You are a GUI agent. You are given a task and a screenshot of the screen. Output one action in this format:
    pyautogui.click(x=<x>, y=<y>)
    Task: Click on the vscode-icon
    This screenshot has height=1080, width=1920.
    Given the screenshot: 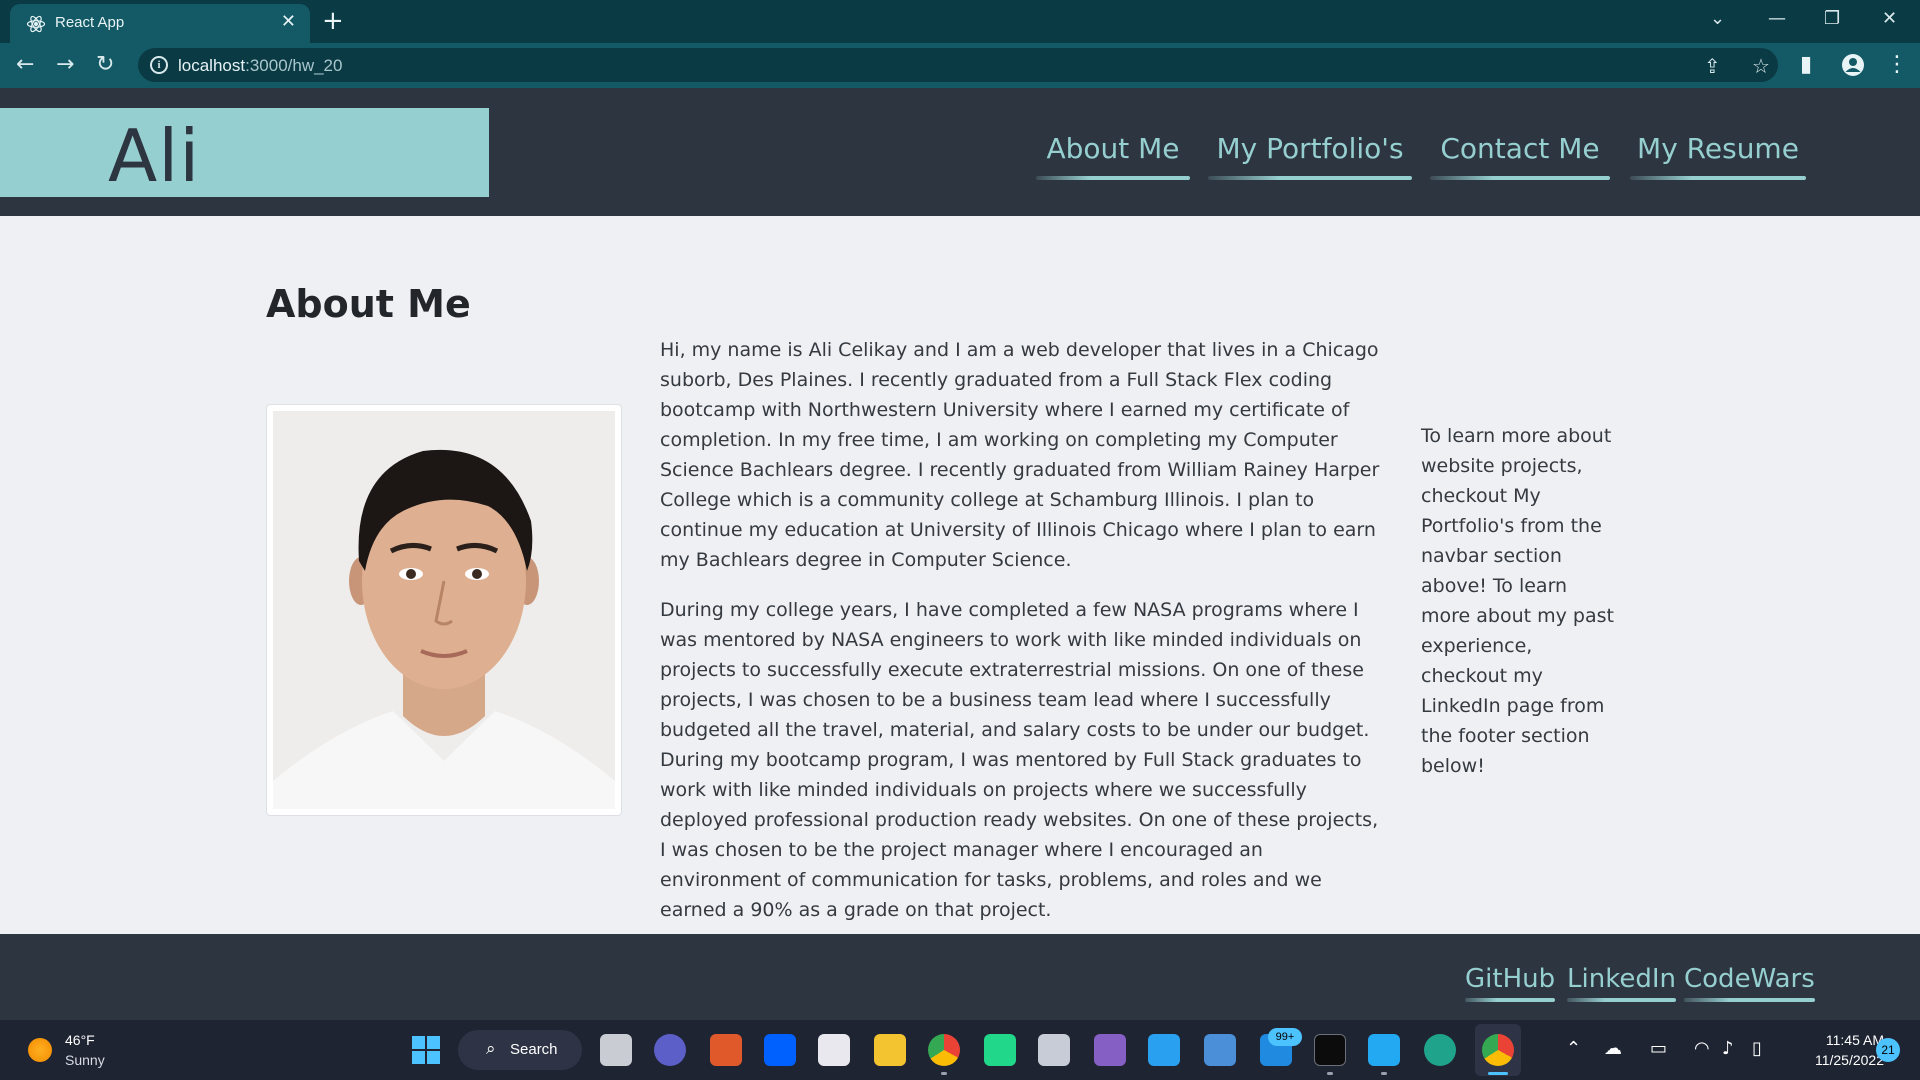 What is the action you would take?
    pyautogui.click(x=1384, y=1050)
    